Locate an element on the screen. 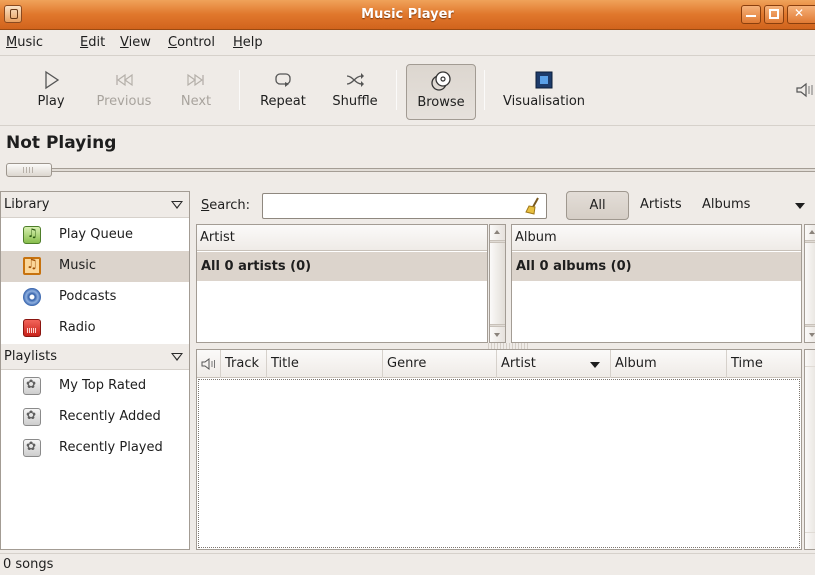  artist-scrollbar is located at coordinates (497, 283).